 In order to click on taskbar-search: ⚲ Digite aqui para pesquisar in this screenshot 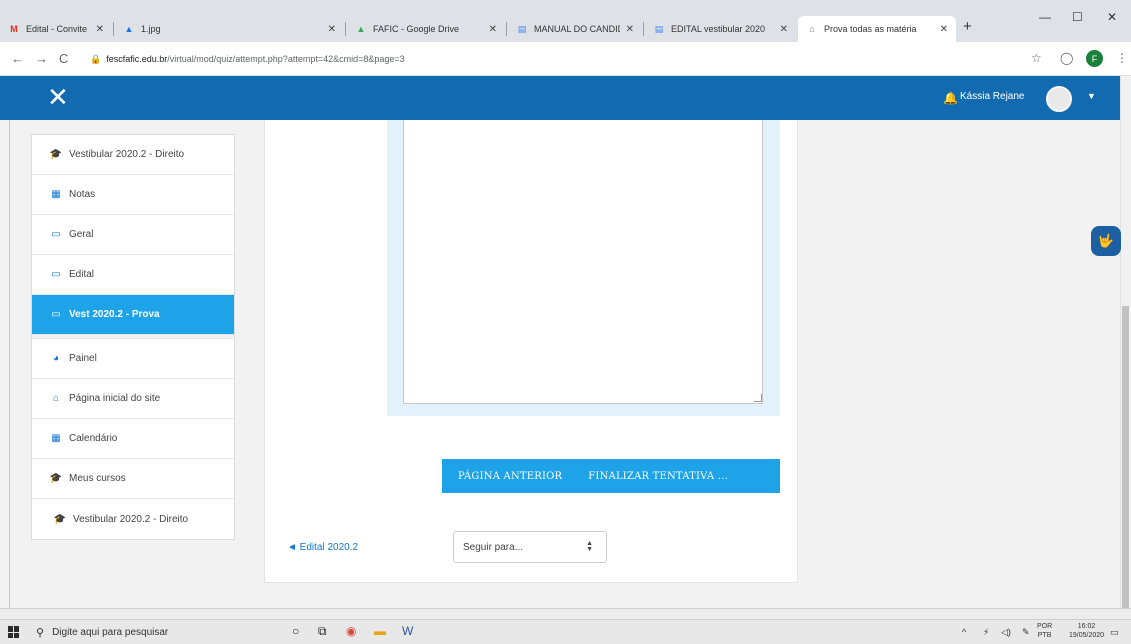, I will do `click(148, 632)`.